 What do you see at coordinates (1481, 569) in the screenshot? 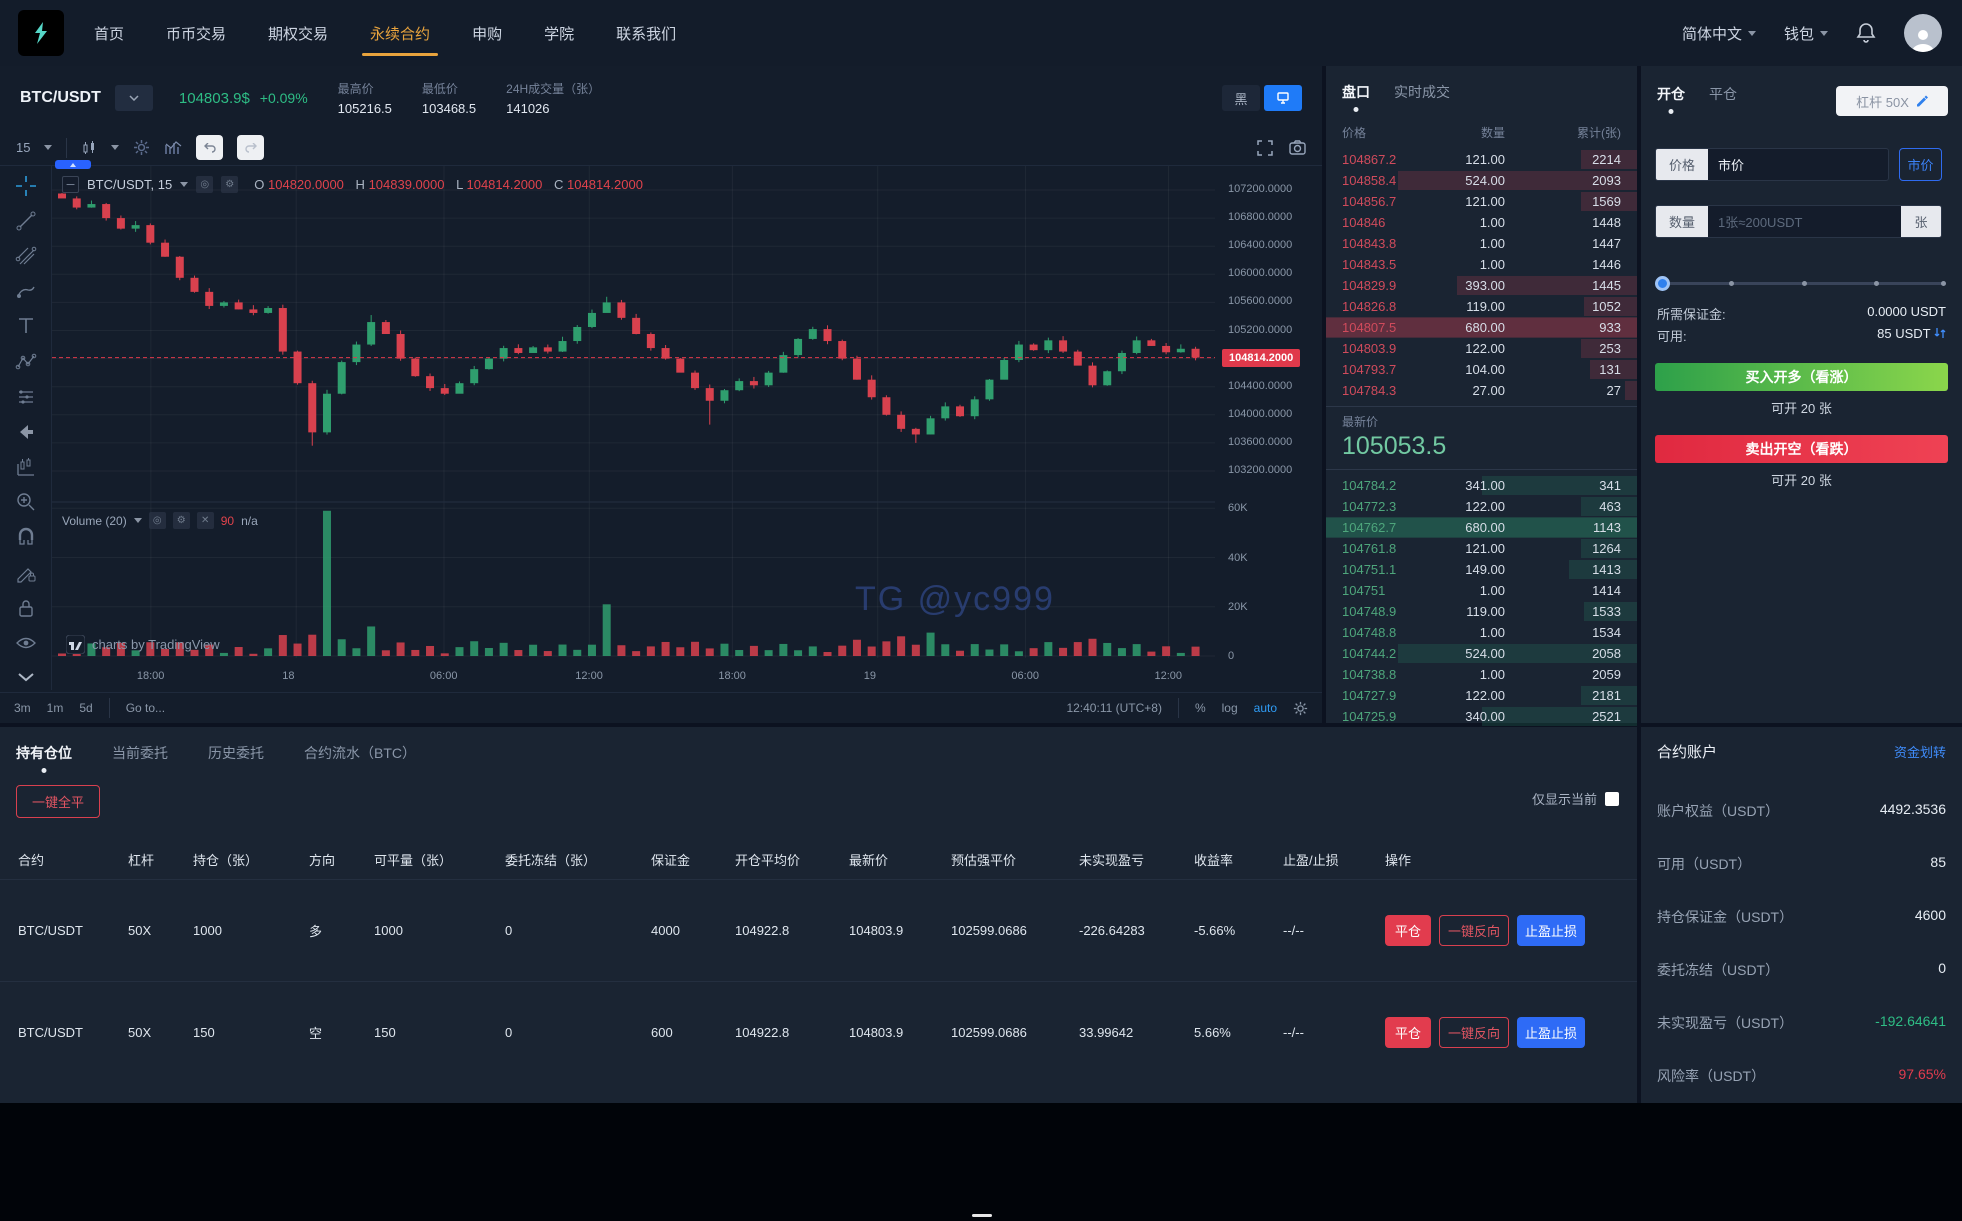
I see `orderbook-row: 104751.1 149.00 1413` at bounding box center [1481, 569].